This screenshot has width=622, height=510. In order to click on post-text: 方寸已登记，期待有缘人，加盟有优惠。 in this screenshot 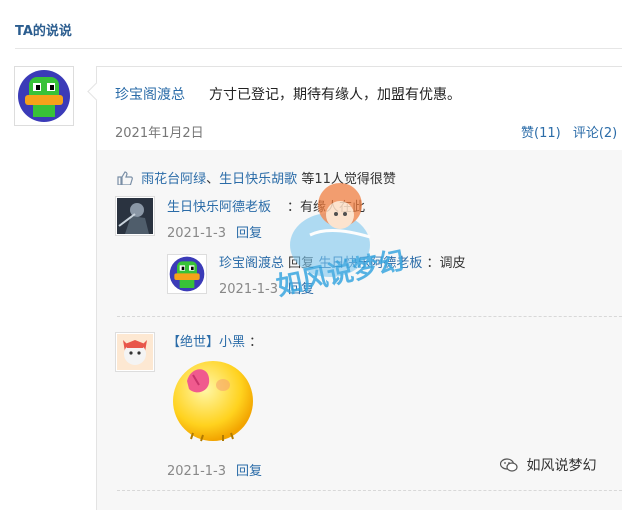, I will do `click(335, 95)`.